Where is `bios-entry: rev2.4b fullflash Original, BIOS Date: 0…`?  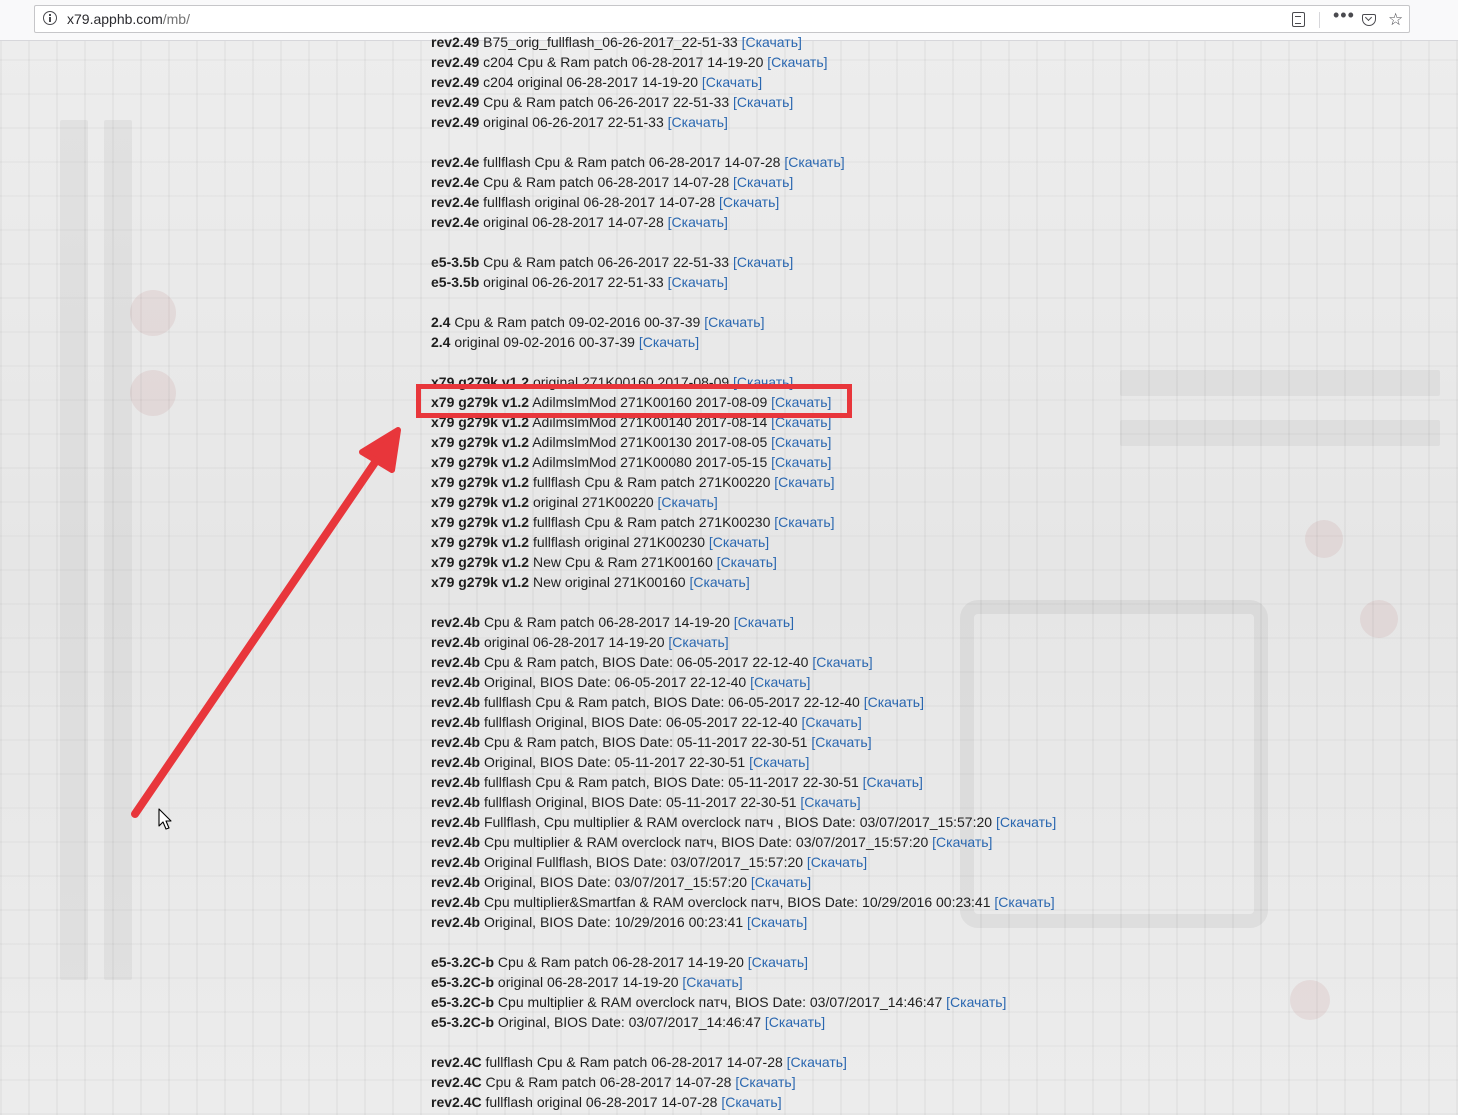
bios-entry: rev2.4b fullflash Original, BIOS Date: 0… is located at coordinates (781, 722).